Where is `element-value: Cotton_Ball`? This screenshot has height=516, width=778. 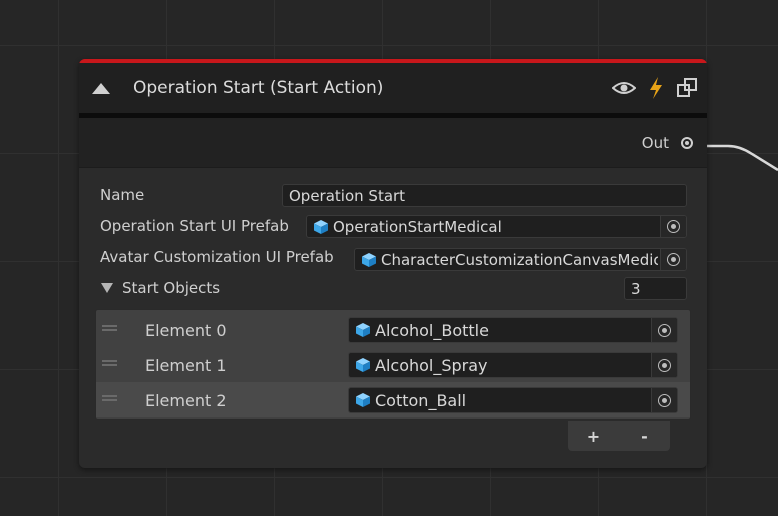
element-value: Cotton_Ball is located at coordinates (421, 400).